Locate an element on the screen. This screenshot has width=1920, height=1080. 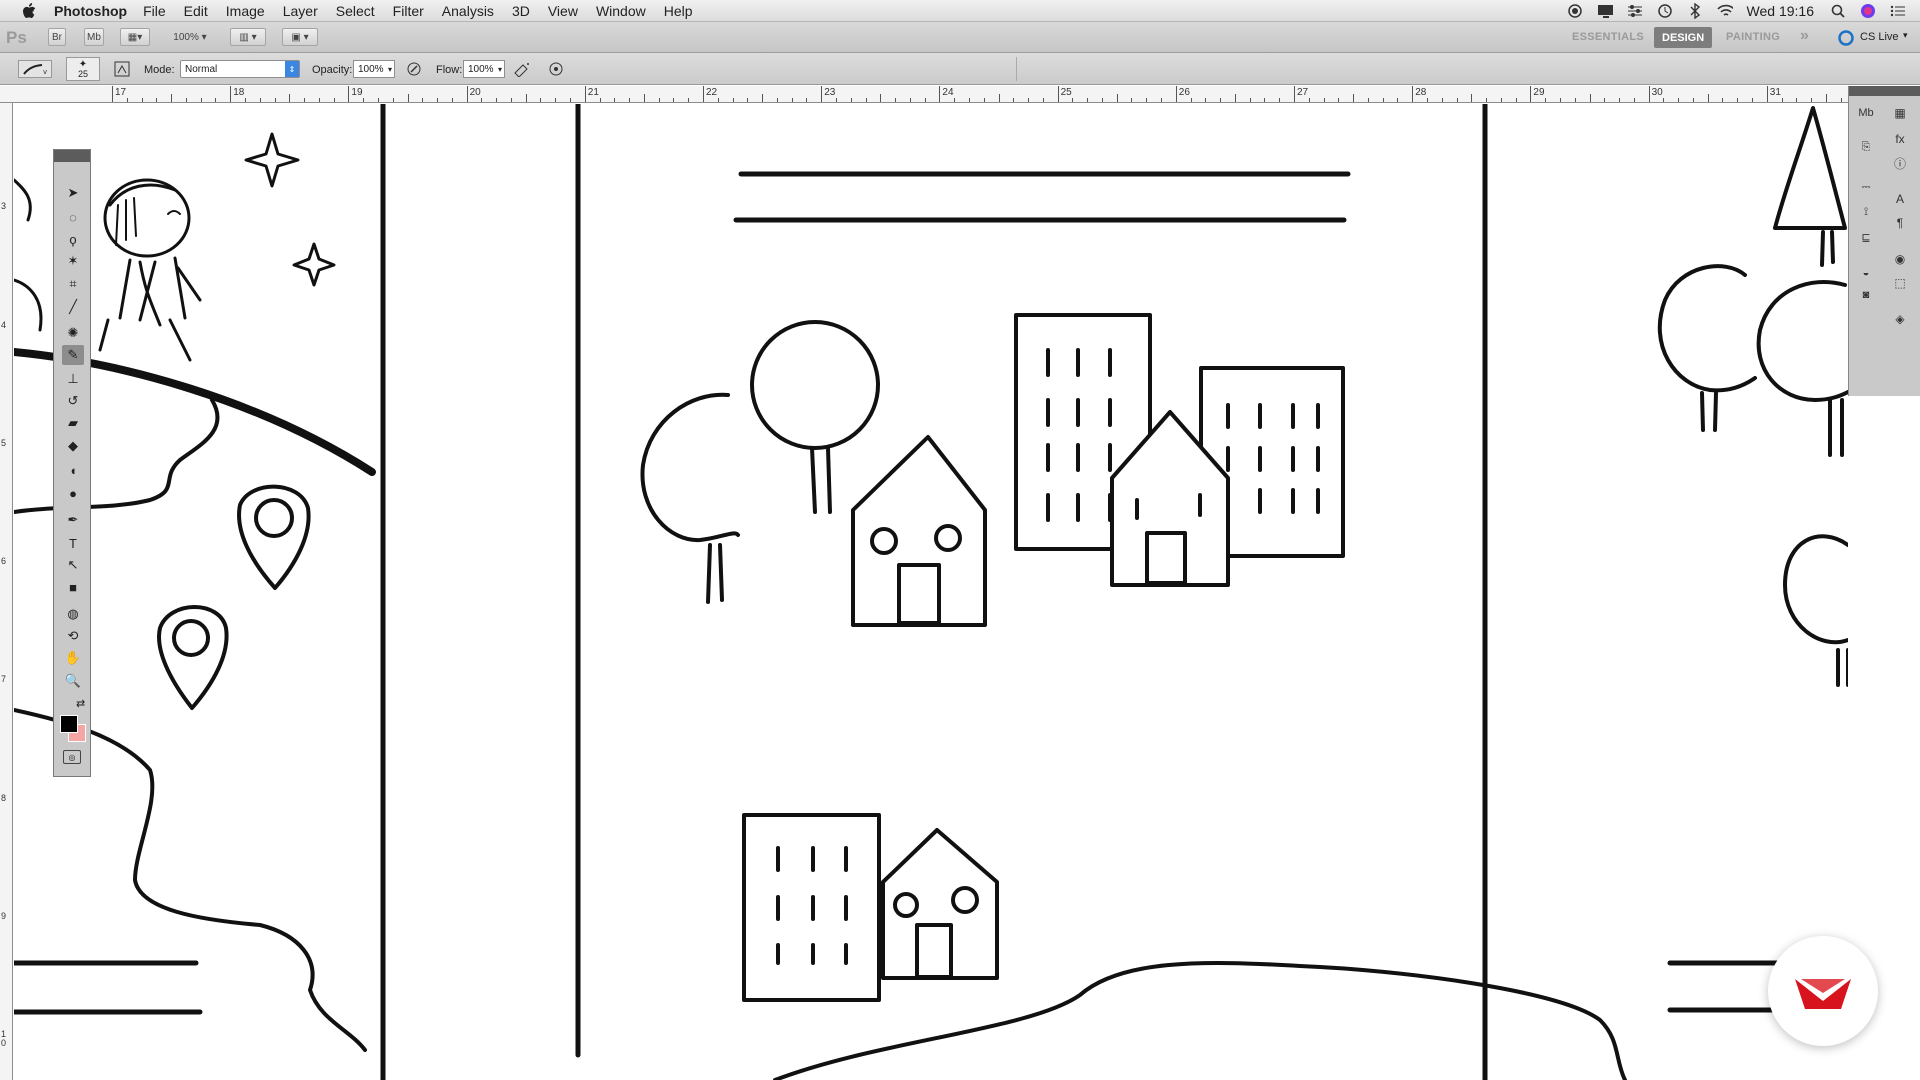
bucket-button: ◆ is located at coordinates (73, 446).